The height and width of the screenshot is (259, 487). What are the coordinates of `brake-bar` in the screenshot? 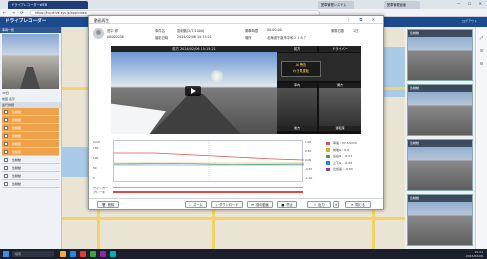 It's located at (208, 192).